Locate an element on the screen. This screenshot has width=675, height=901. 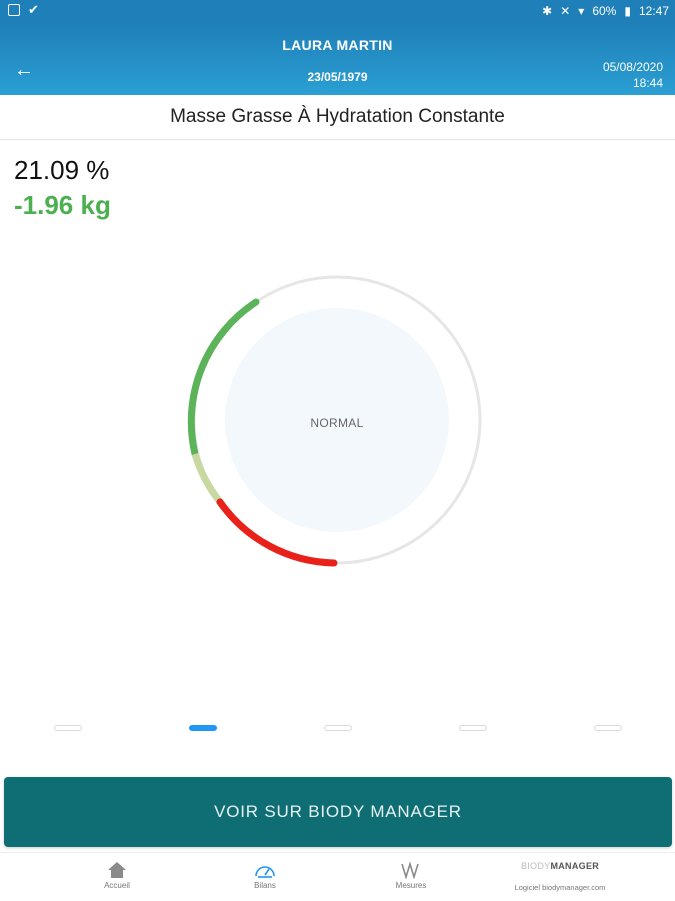
page-dot-active is located at coordinates (203, 728).